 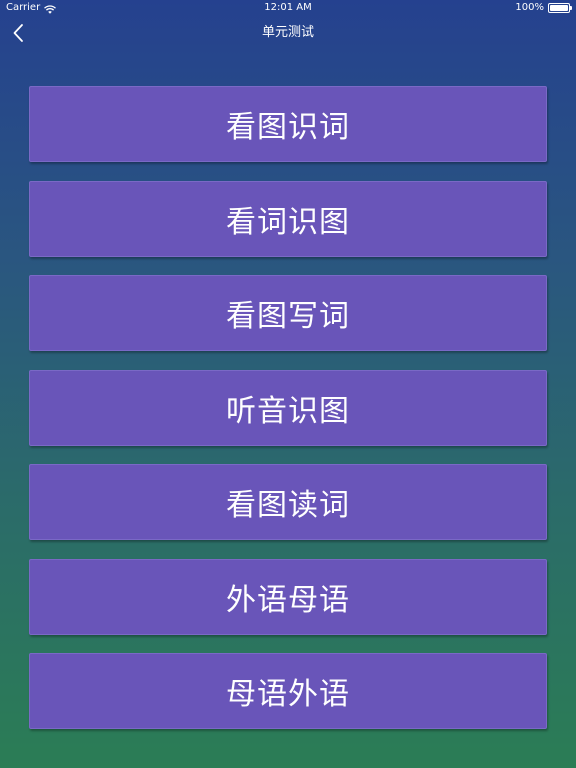 I want to click on menu-item-label: 看图读词, so click(x=288, y=505).